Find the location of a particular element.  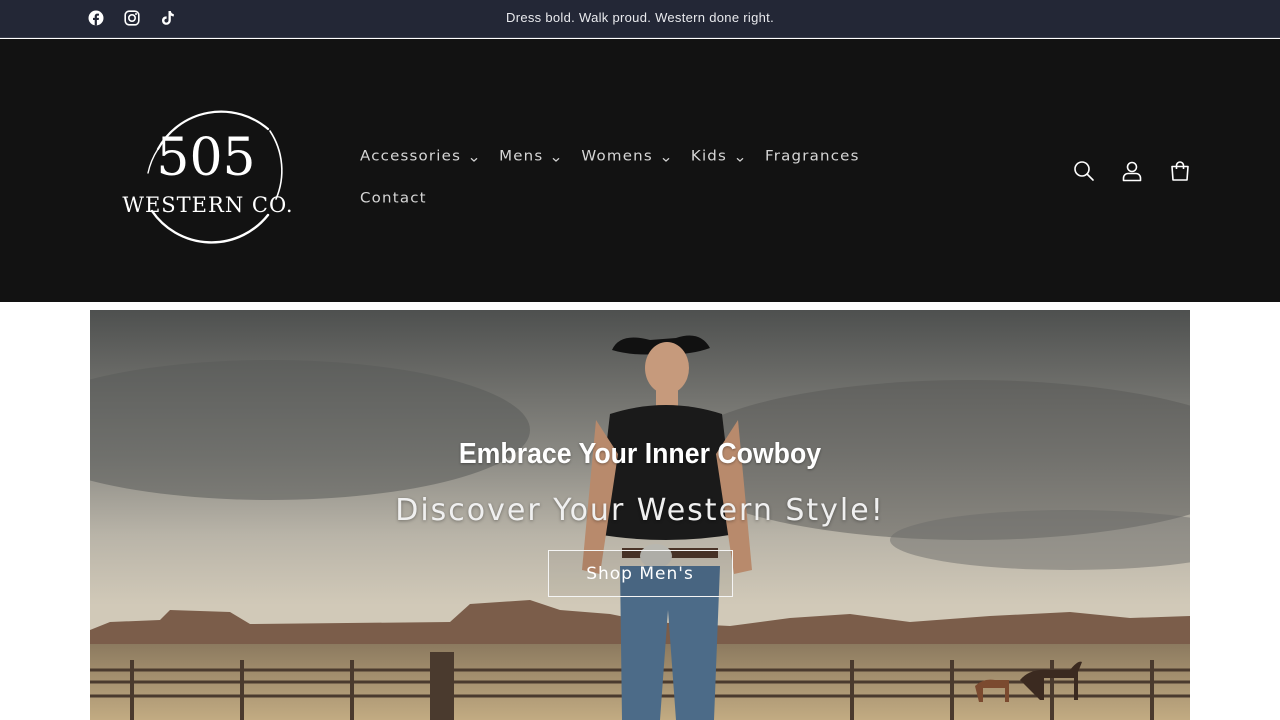

nav-row-1: Accessories Mens Womens Kids Fragrances is located at coordinates (660, 156).